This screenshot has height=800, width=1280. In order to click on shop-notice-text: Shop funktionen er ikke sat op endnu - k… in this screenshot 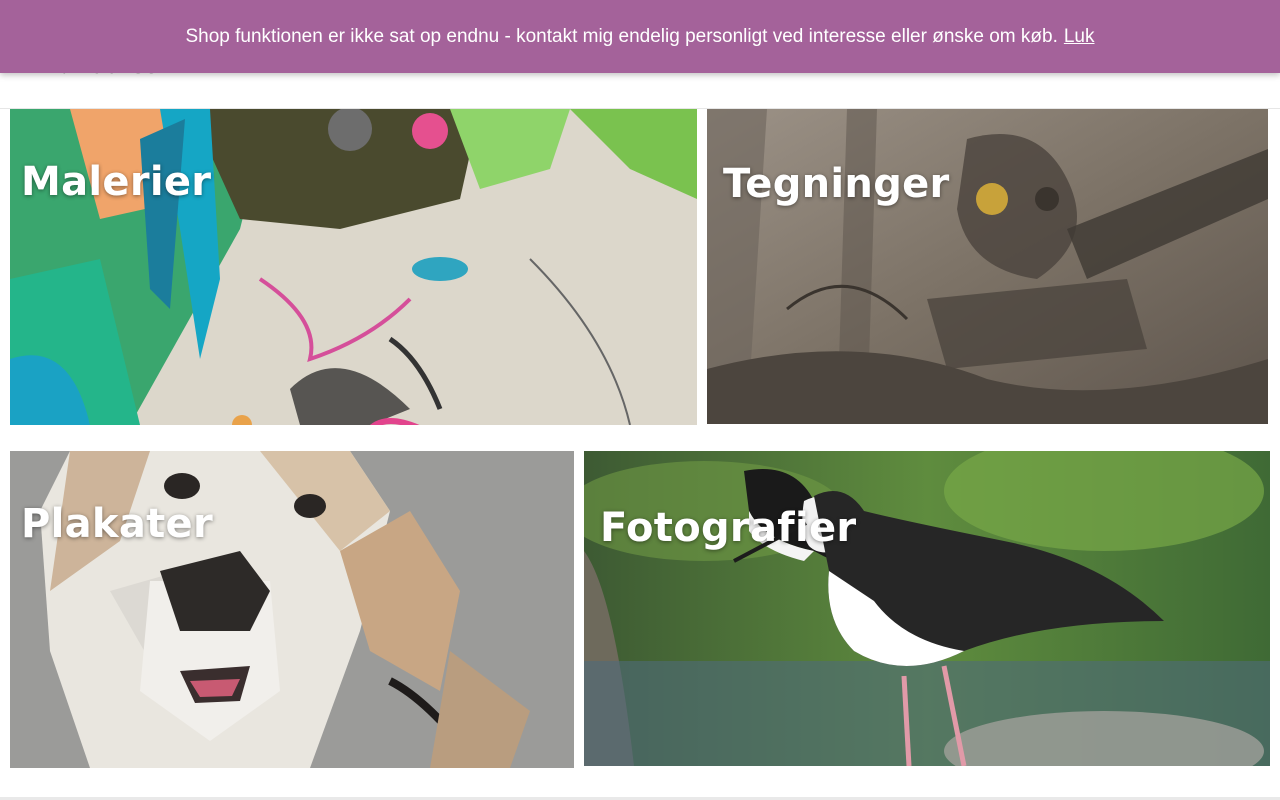, I will do `click(621, 36)`.